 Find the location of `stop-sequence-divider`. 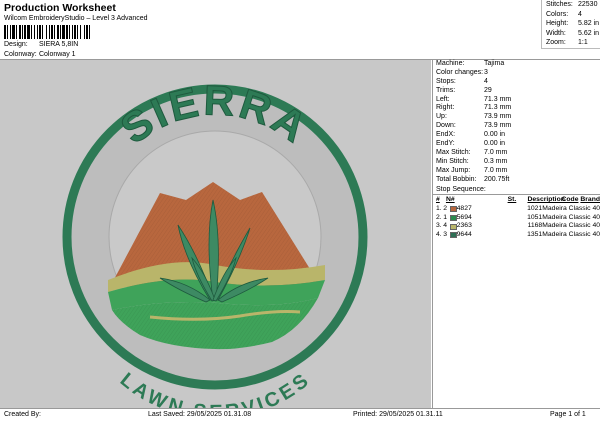

stop-sequence-divider is located at coordinates (516, 195).